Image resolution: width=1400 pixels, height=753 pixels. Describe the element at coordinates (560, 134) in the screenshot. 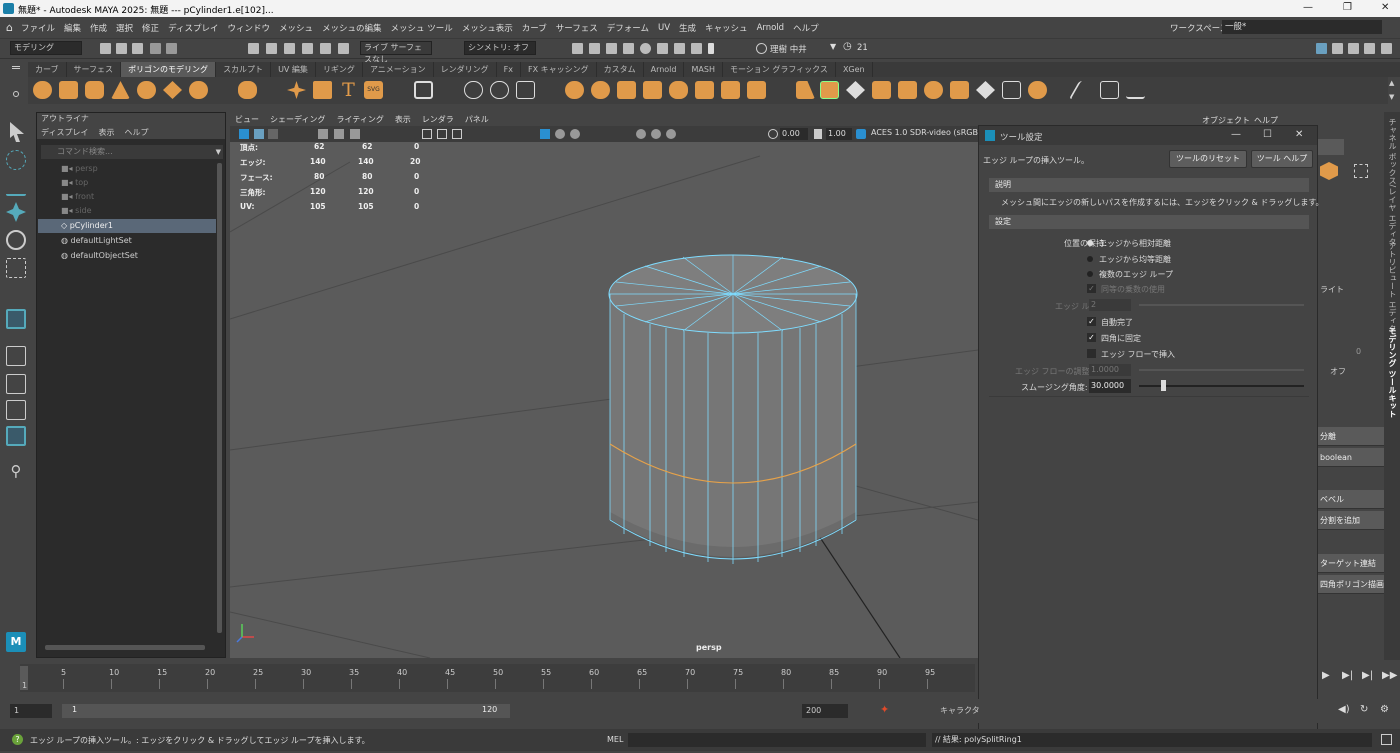

I see `xray-icon` at that location.